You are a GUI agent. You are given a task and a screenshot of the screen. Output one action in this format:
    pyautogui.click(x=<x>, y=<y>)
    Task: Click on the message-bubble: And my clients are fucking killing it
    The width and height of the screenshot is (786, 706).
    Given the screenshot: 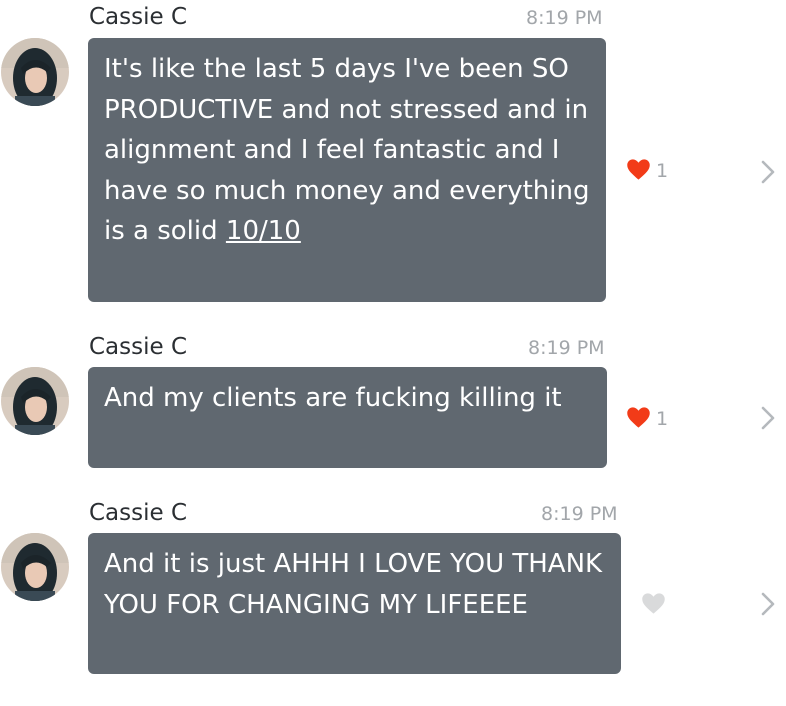 What is the action you would take?
    pyautogui.click(x=347, y=417)
    